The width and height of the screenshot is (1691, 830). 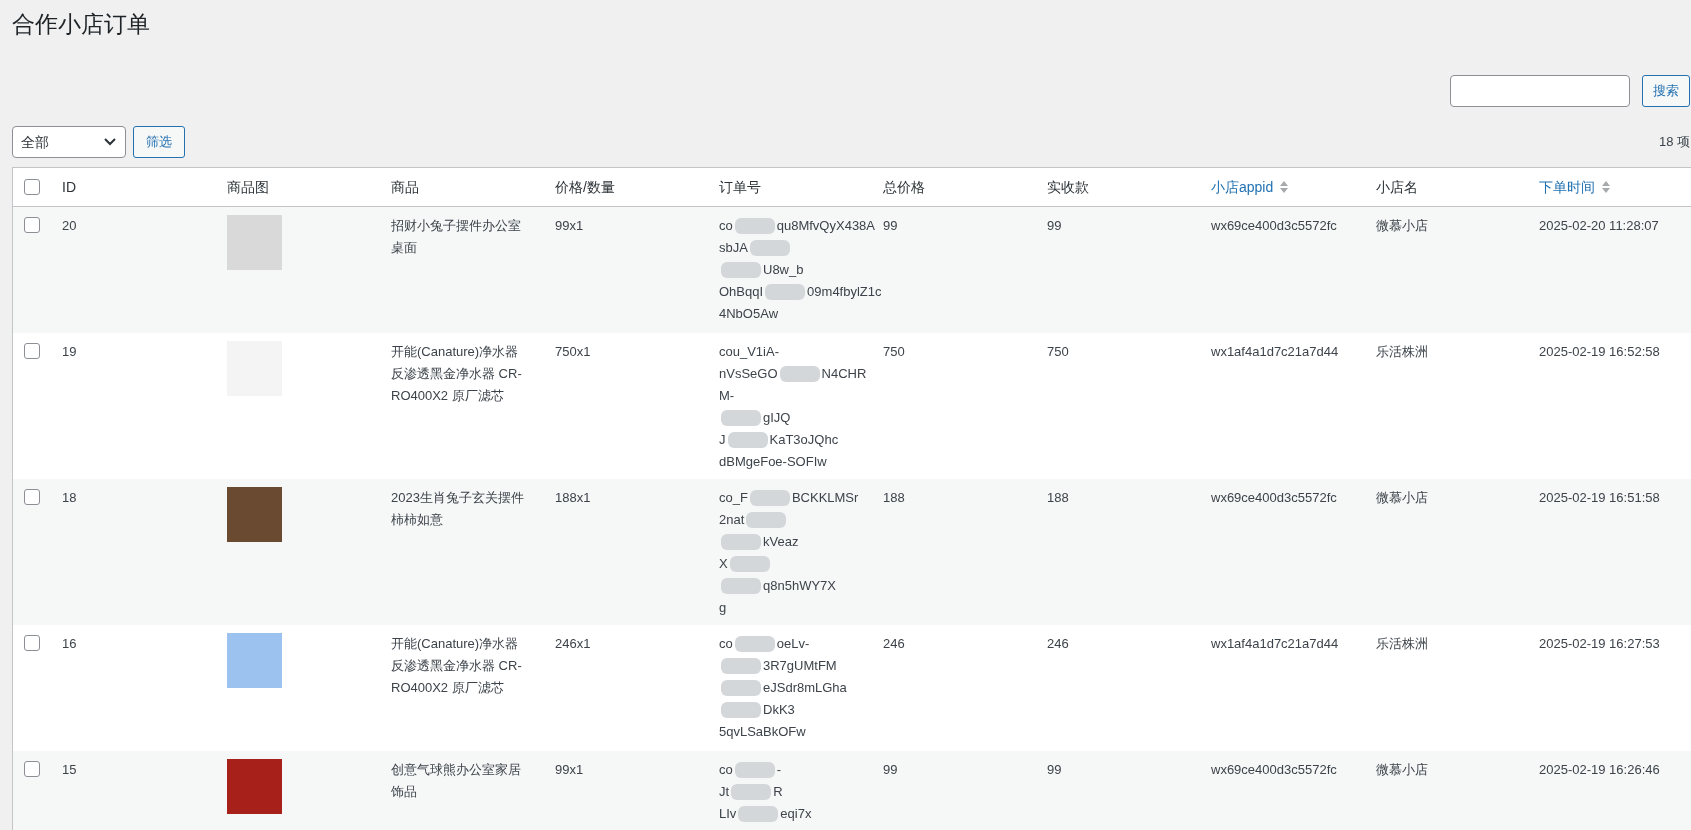 I want to click on column-header: 订单号, so click(x=740, y=187).